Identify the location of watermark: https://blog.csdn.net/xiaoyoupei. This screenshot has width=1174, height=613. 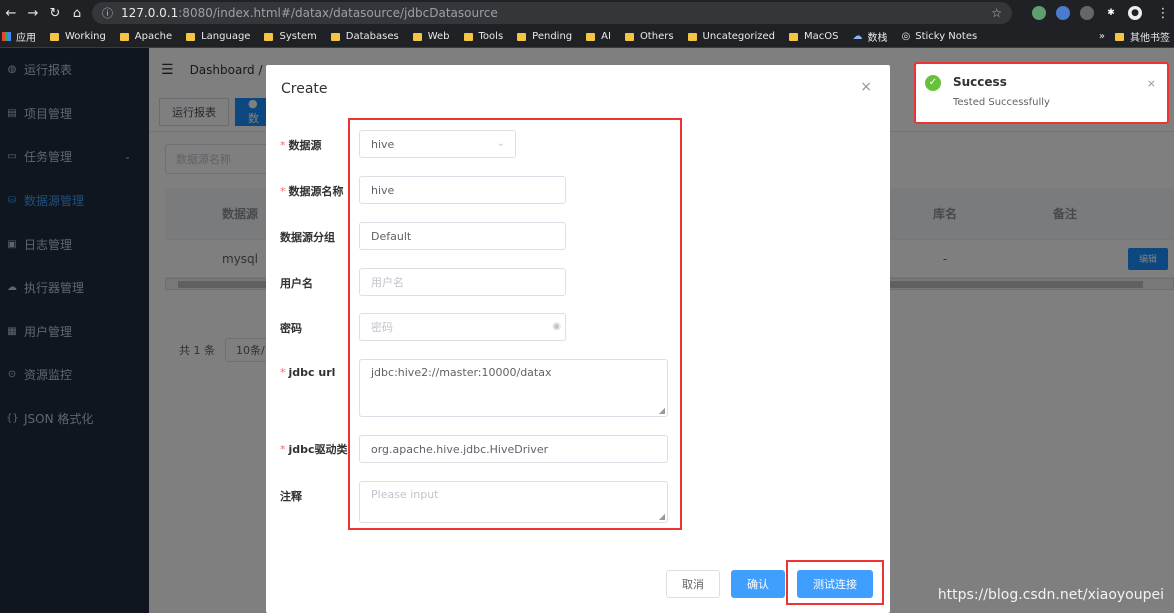
(1050, 595).